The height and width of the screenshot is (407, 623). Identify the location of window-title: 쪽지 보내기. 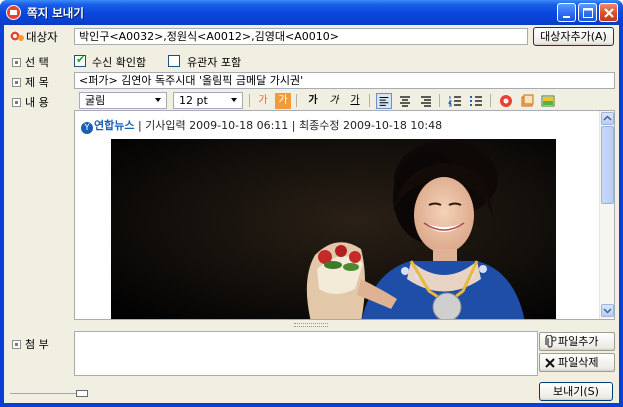
(55, 13).